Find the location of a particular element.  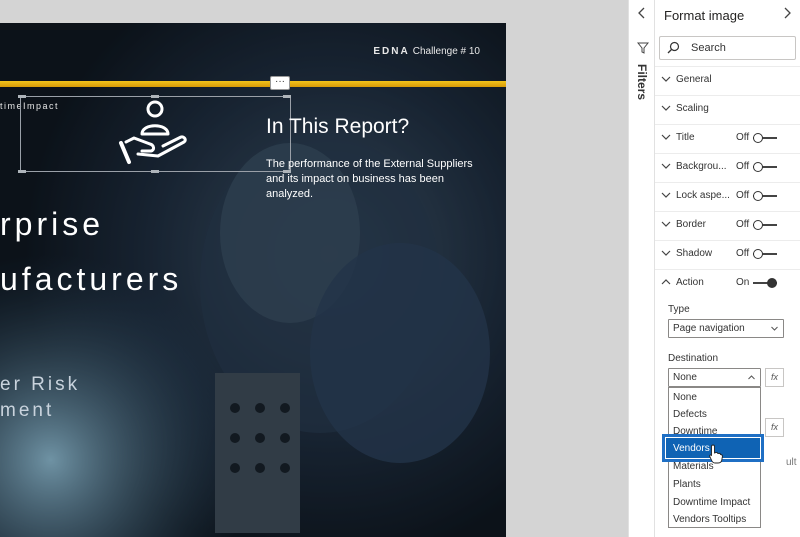

section-lock-aspect: Lock aspe... Off is located at coordinates (727, 196).